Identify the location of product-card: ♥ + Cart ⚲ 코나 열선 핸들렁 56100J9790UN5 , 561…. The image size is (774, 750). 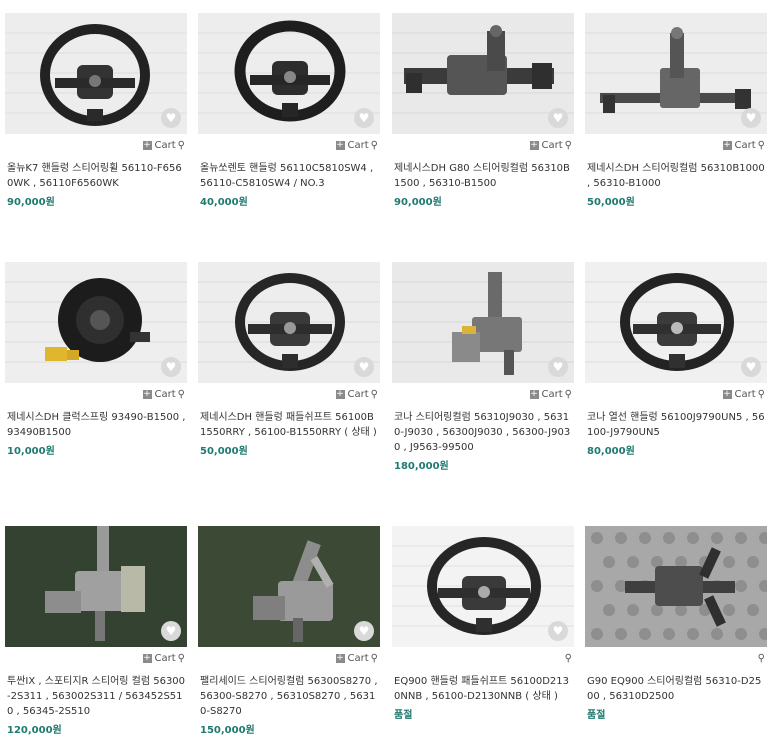
(676, 359).